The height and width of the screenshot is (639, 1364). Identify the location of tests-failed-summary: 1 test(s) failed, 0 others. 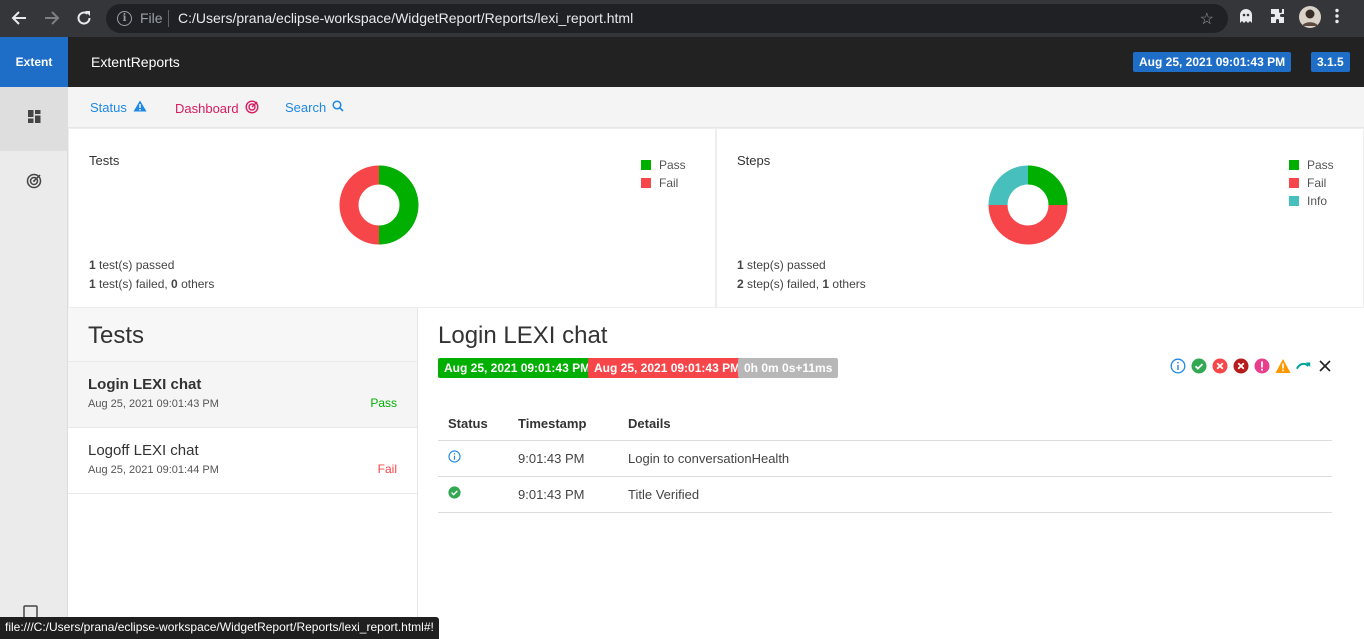
(152, 284).